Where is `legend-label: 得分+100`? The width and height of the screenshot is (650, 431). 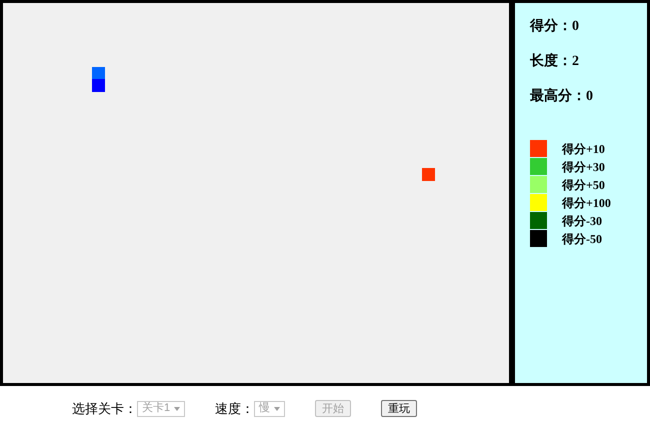
legend-label: 得分+100 is located at coordinates (586, 203).